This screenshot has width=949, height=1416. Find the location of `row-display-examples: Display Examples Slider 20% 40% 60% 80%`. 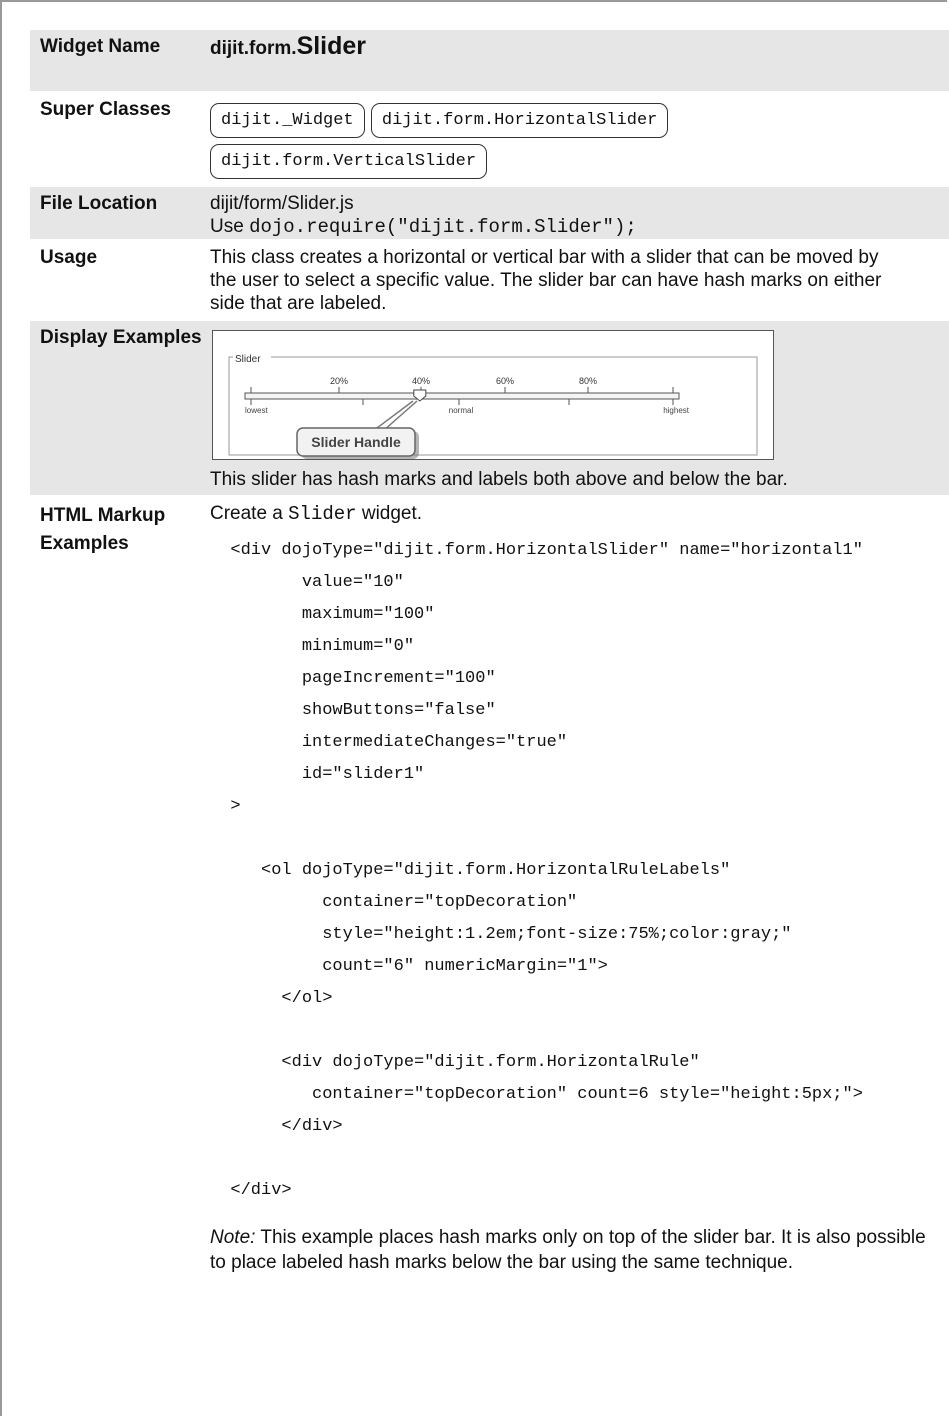

row-display-examples: Display Examples Slider 20% 40% 60% 80% is located at coordinates (489, 407).